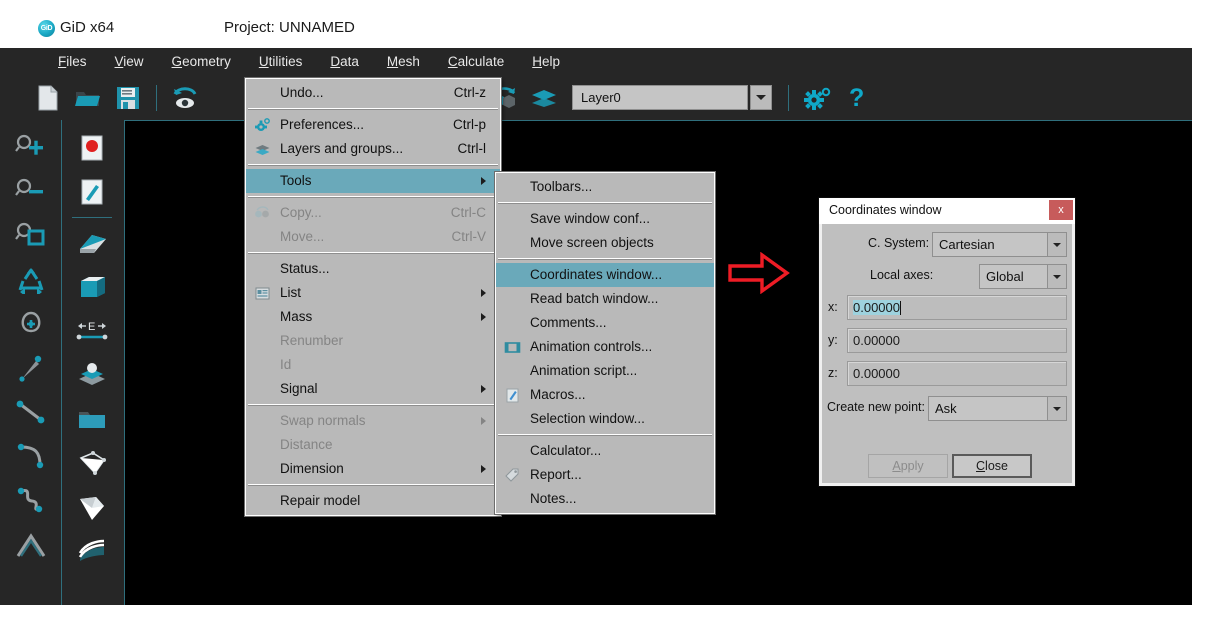 Image resolution: width=1232 pixels, height=629 pixels. I want to click on menu-item-layers-and-groups: Layers and groups... Ctrl-l, so click(373, 149).